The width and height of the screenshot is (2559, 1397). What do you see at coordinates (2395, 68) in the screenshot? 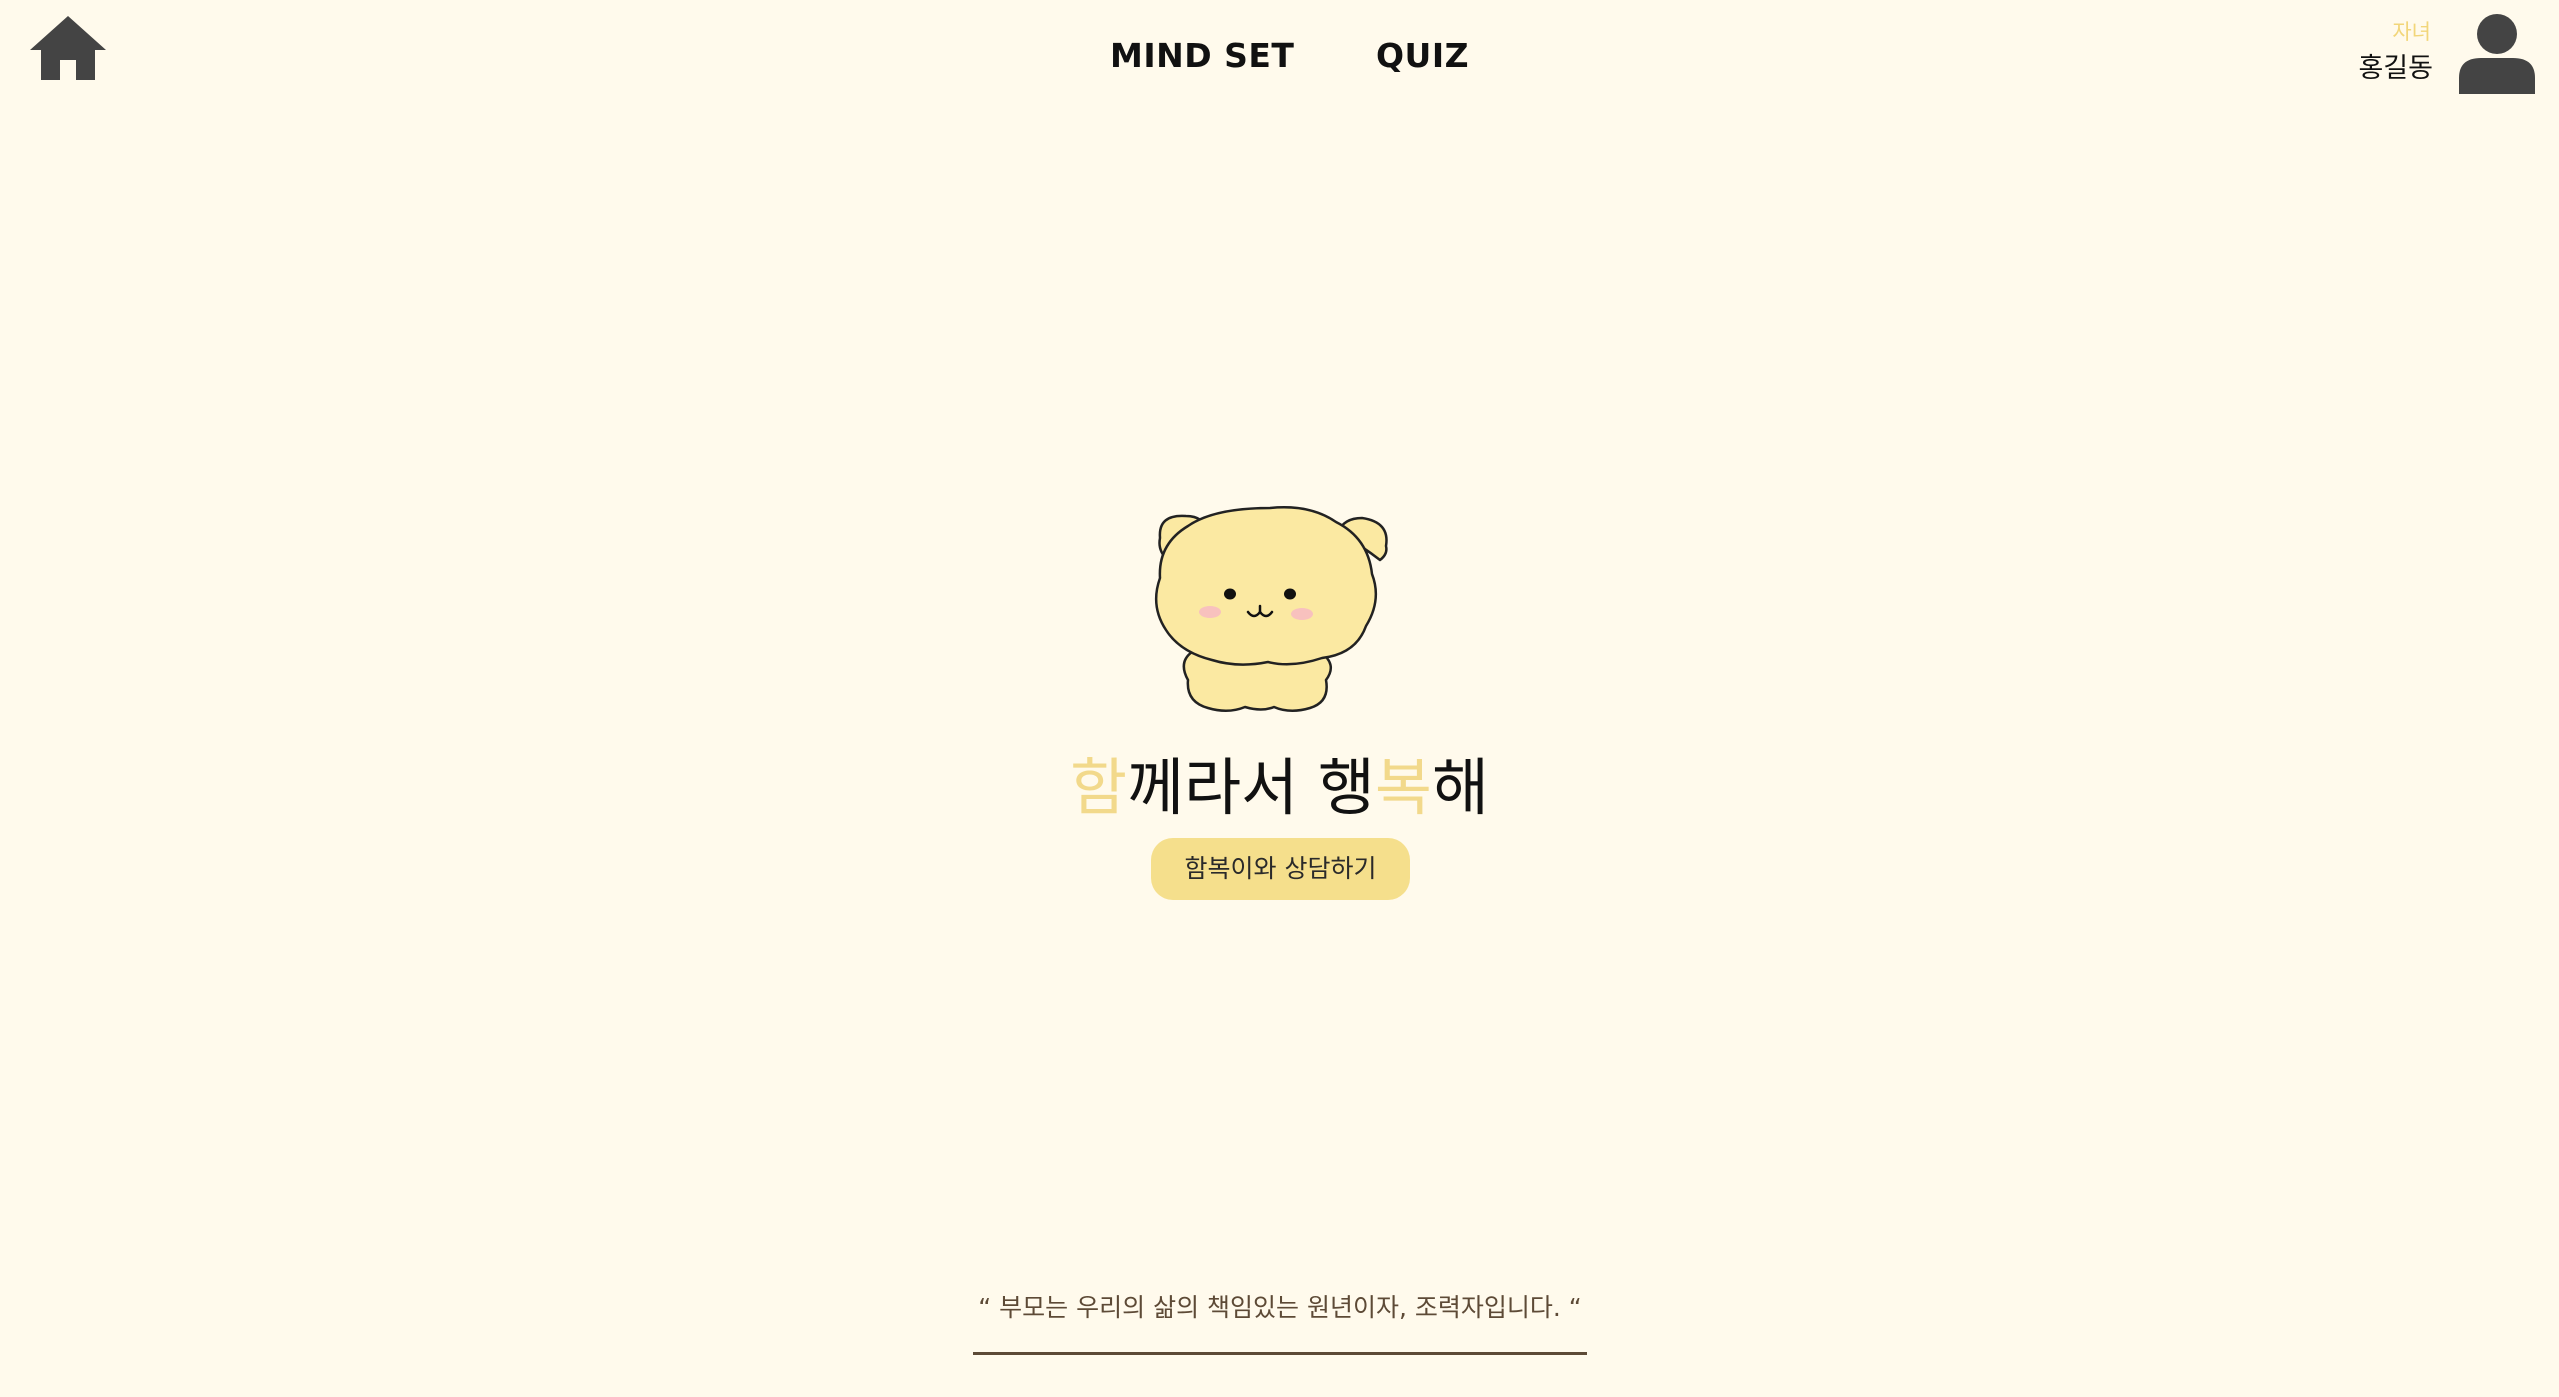
I see `user-name-label: 홍길동` at bounding box center [2395, 68].